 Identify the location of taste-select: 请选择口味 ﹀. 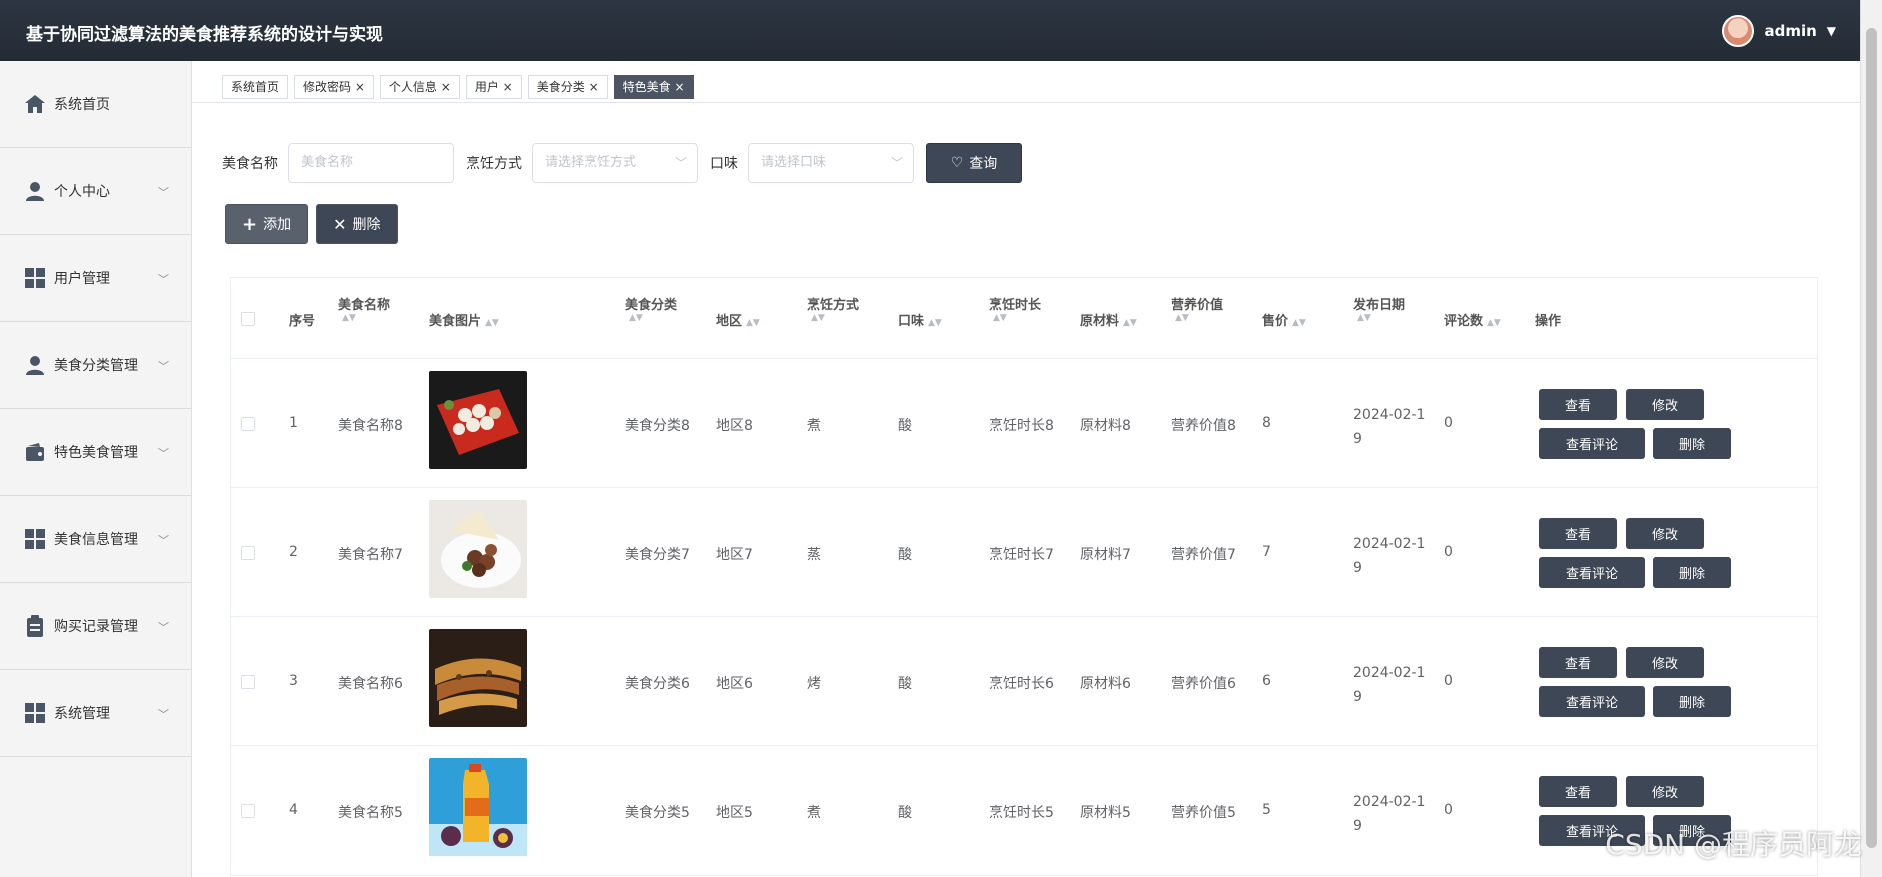
(831, 163).